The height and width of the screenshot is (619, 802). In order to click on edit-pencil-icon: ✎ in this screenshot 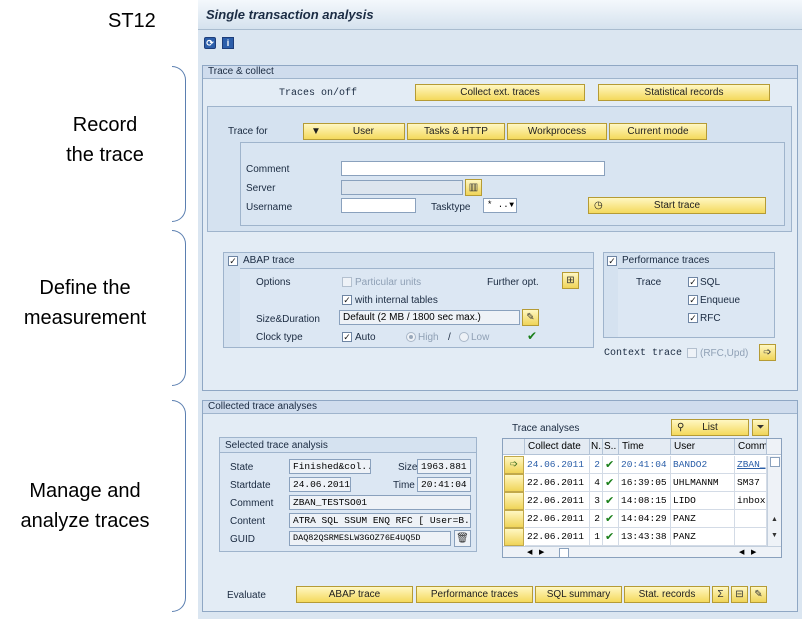, I will do `click(530, 317)`.